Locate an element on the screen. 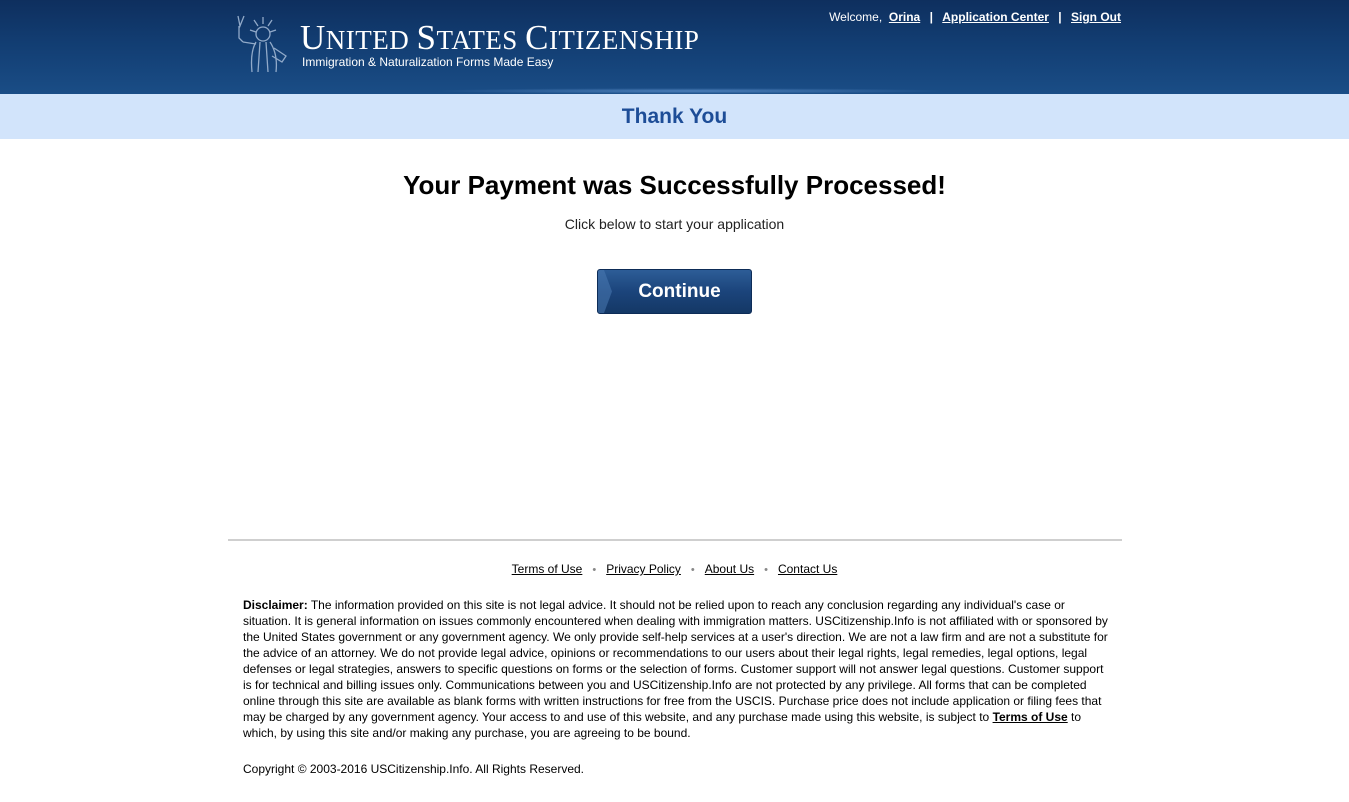 The height and width of the screenshot is (802, 1349). contact-us-link: Contact Us is located at coordinates (807, 569).